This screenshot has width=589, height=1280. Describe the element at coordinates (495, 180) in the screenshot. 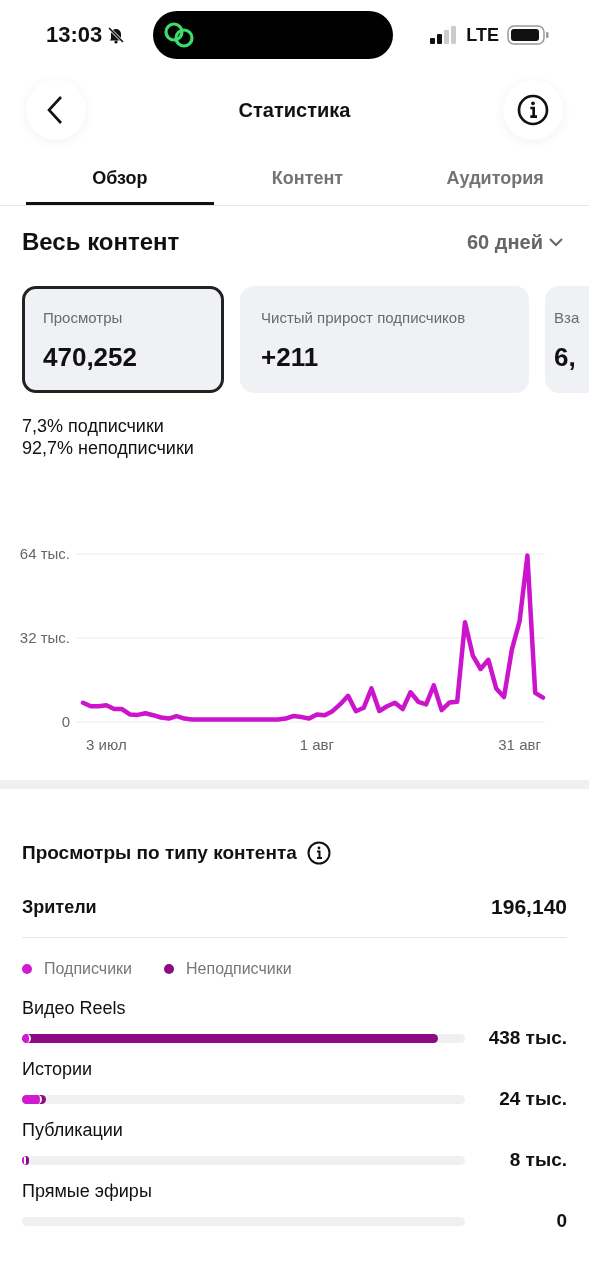

I see `tab: Аудитория` at that location.